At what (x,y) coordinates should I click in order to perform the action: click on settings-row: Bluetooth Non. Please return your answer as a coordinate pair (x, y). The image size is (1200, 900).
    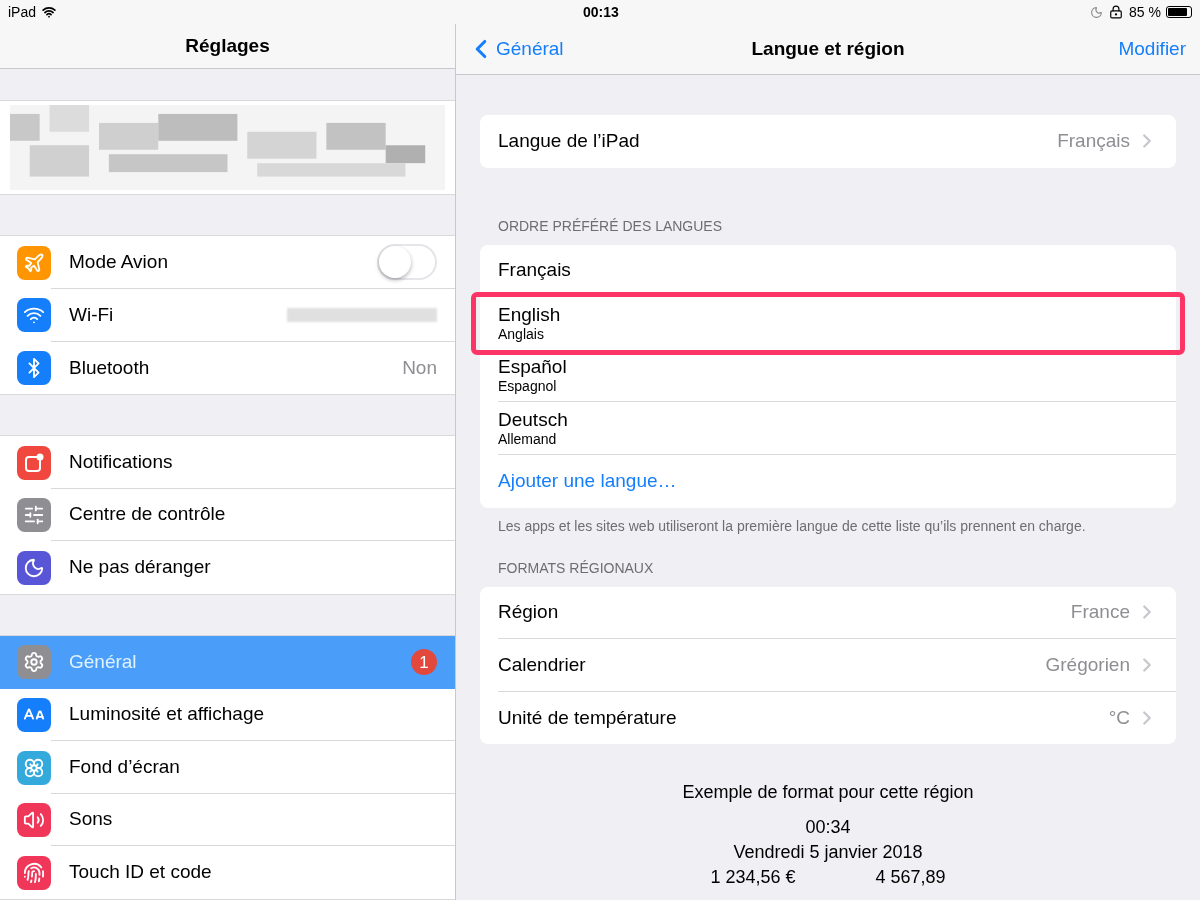
    Looking at the image, I should click on (227, 368).